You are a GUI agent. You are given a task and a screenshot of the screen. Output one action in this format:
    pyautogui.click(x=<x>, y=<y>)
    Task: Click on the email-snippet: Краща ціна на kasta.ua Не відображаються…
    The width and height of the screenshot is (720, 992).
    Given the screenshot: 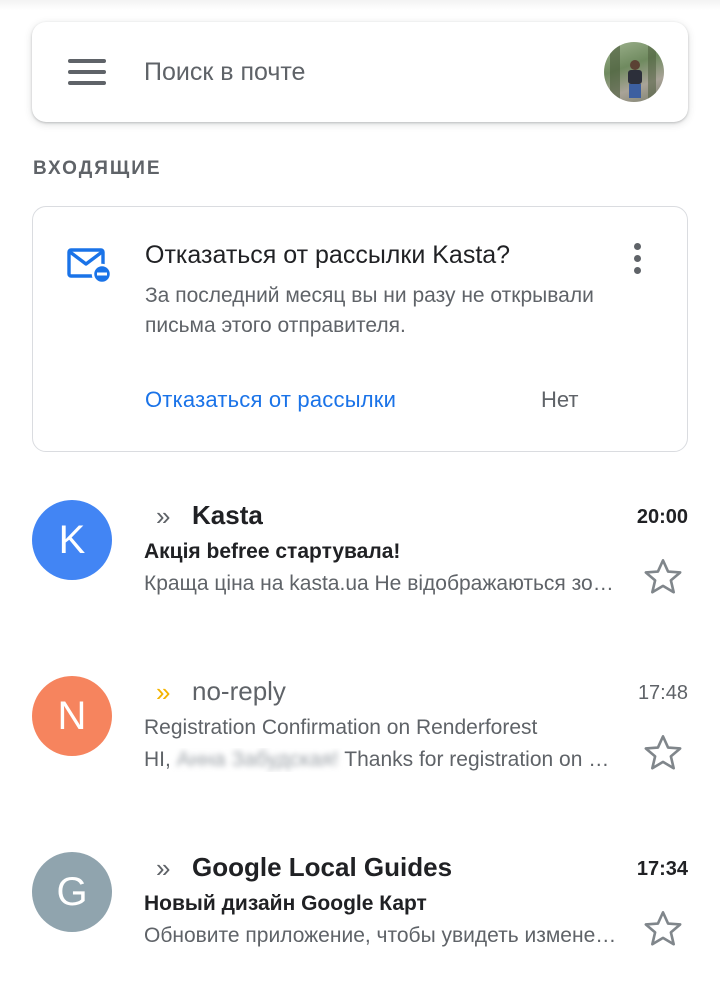 What is the action you would take?
    pyautogui.click(x=382, y=583)
    